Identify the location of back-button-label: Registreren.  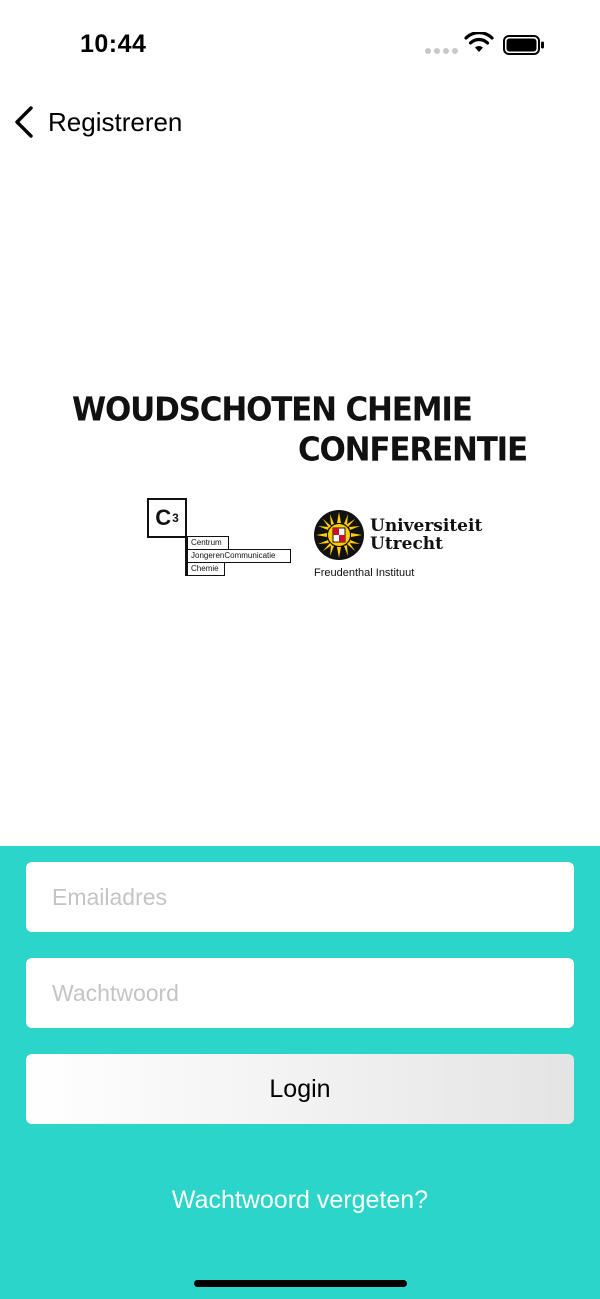
(115, 121).